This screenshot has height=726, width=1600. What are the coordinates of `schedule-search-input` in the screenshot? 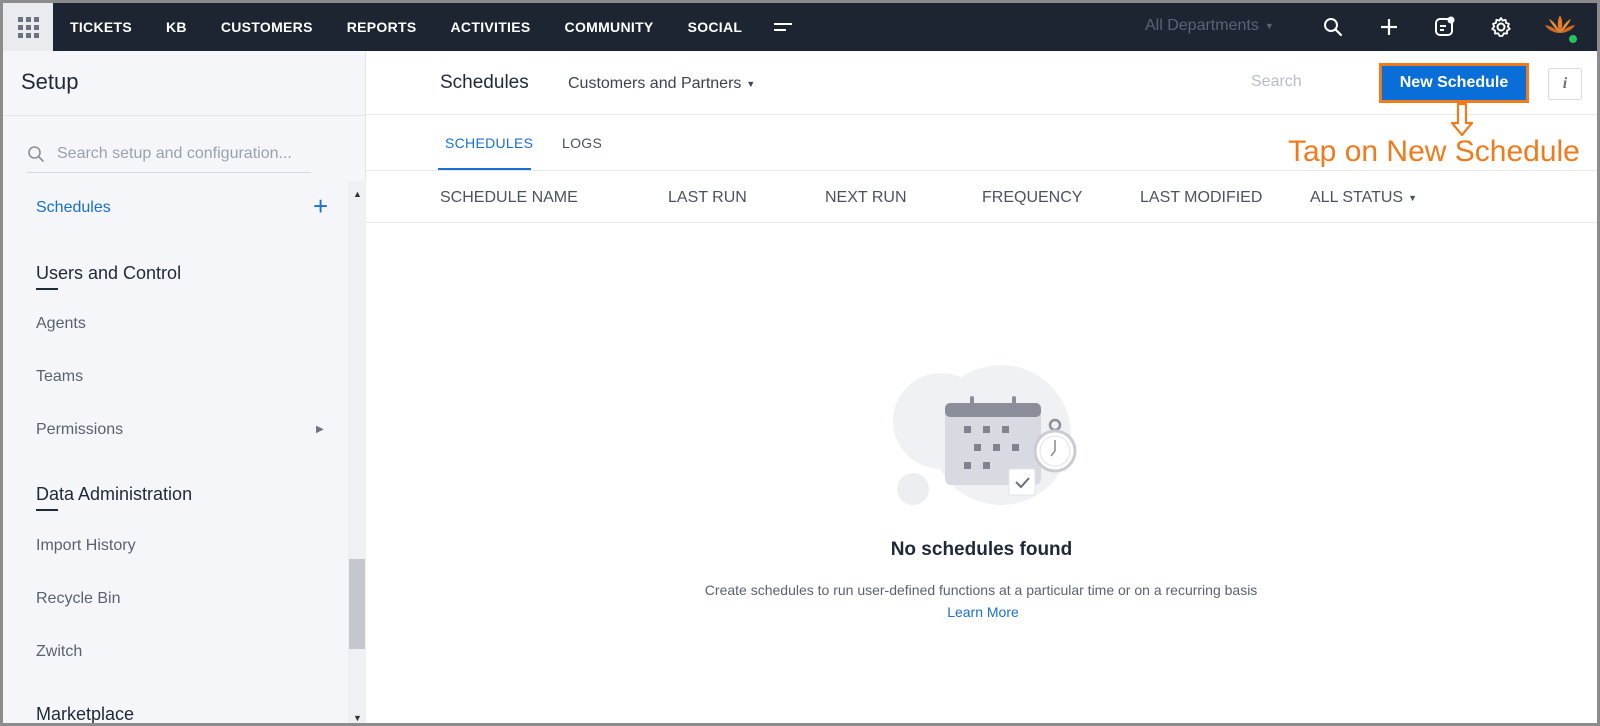 It's located at (1301, 82).